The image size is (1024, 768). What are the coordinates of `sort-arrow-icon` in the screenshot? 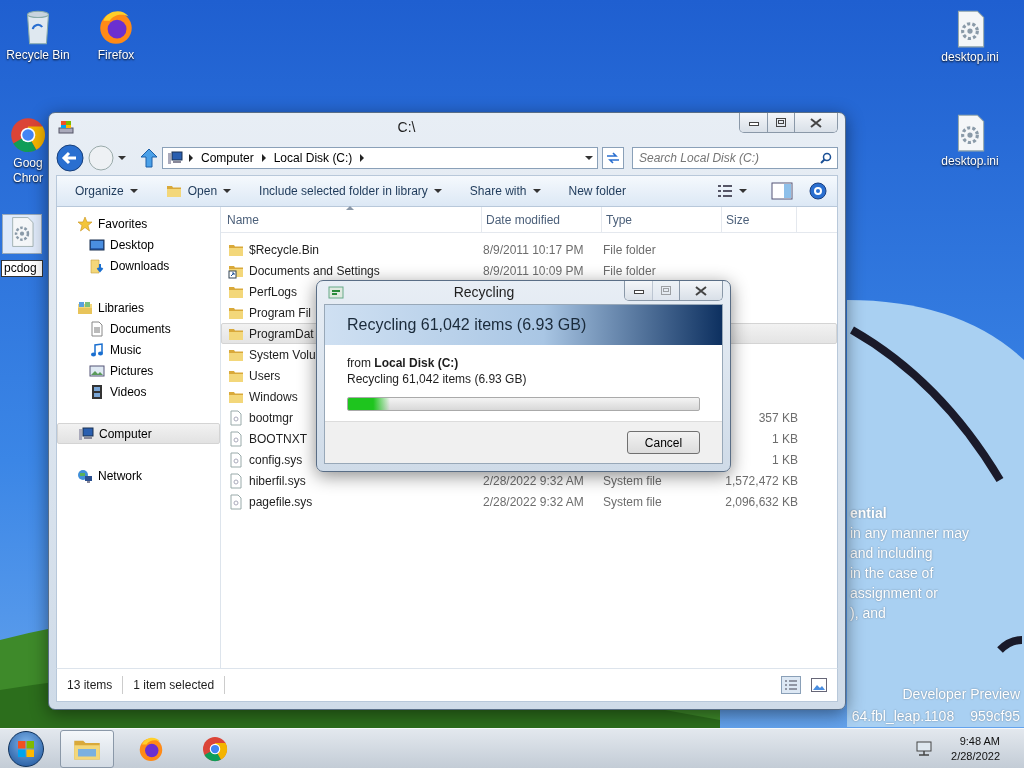 It's located at (350, 208).